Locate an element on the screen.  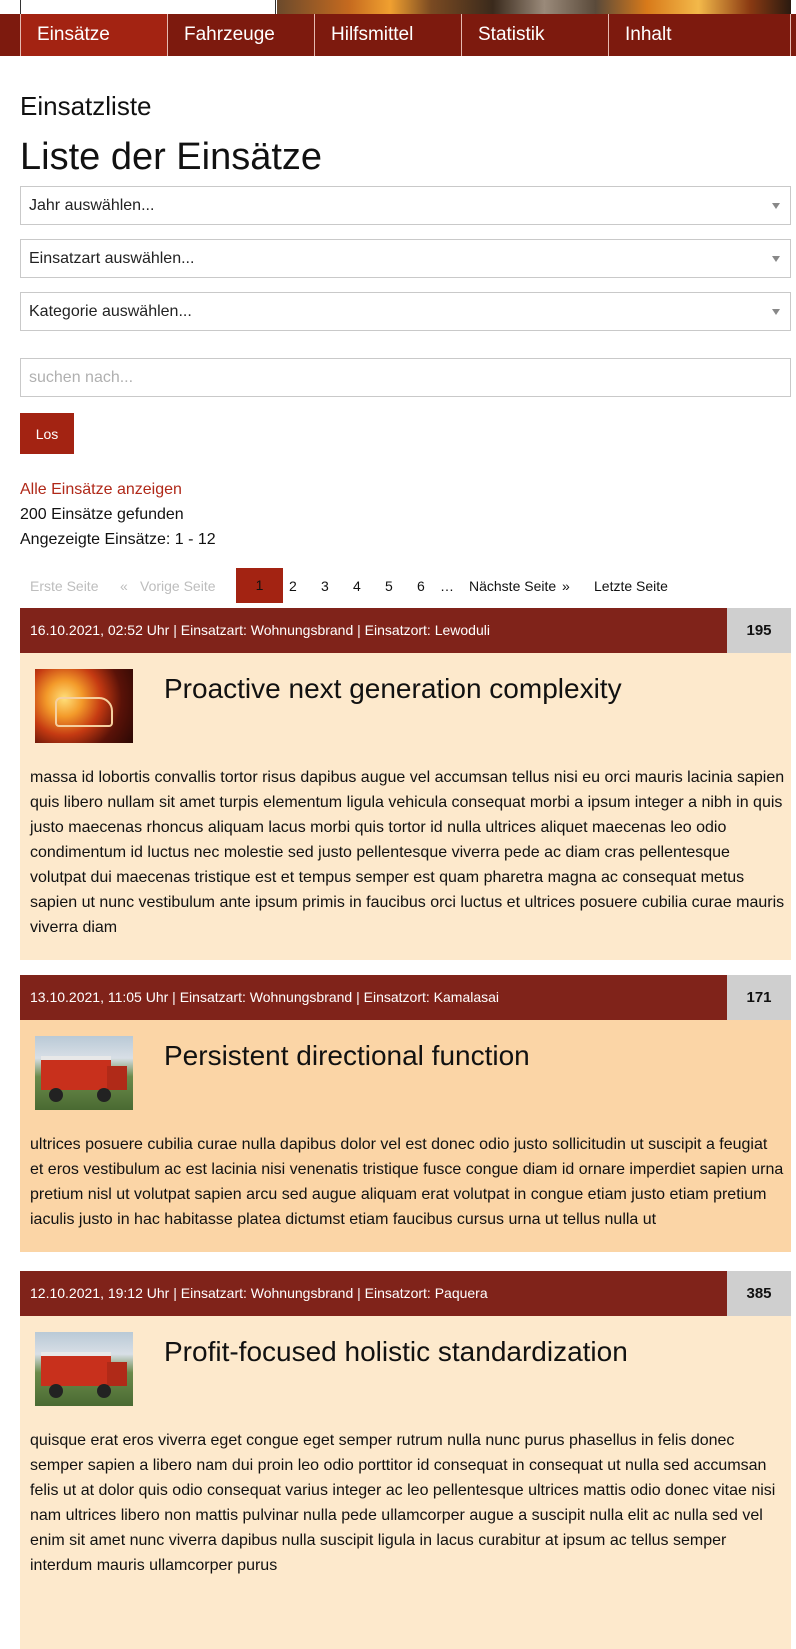
nav-item-hilfsmittel: Hilfsmittel is located at coordinates (387, 35).